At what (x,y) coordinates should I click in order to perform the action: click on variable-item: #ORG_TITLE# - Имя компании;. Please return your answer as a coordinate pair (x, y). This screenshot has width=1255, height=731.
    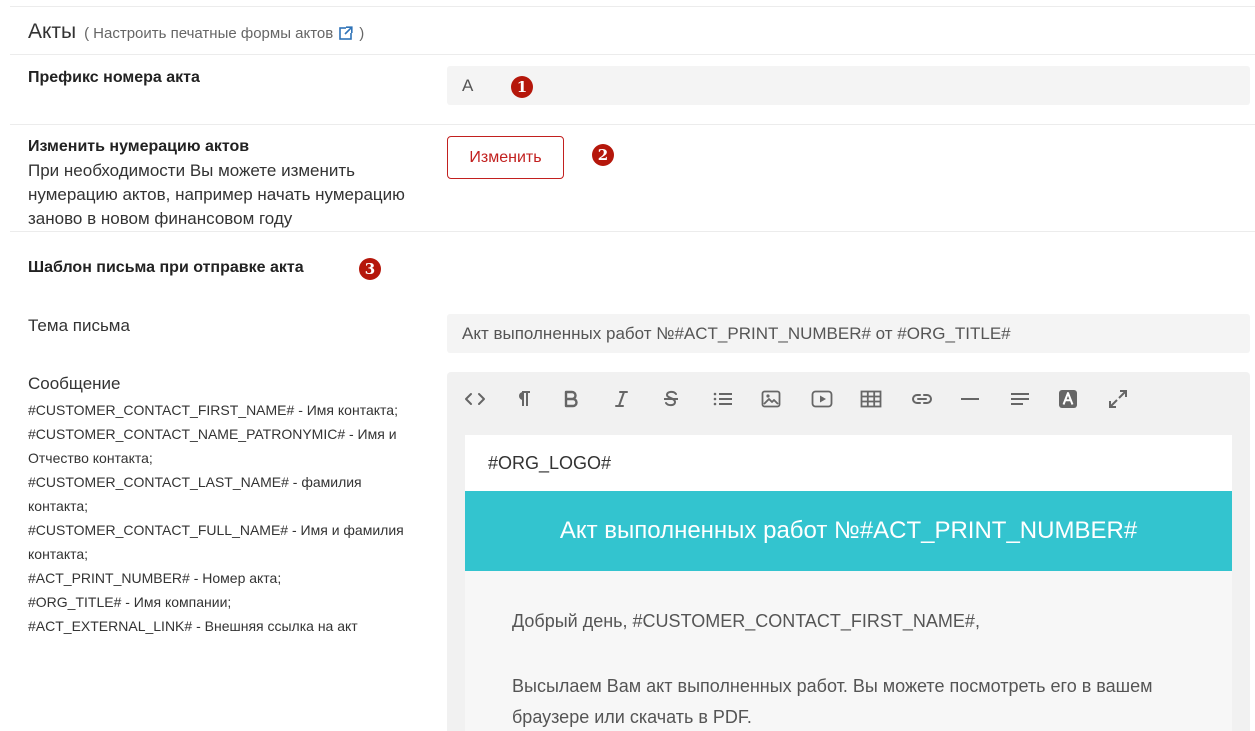
    Looking at the image, I should click on (130, 602).